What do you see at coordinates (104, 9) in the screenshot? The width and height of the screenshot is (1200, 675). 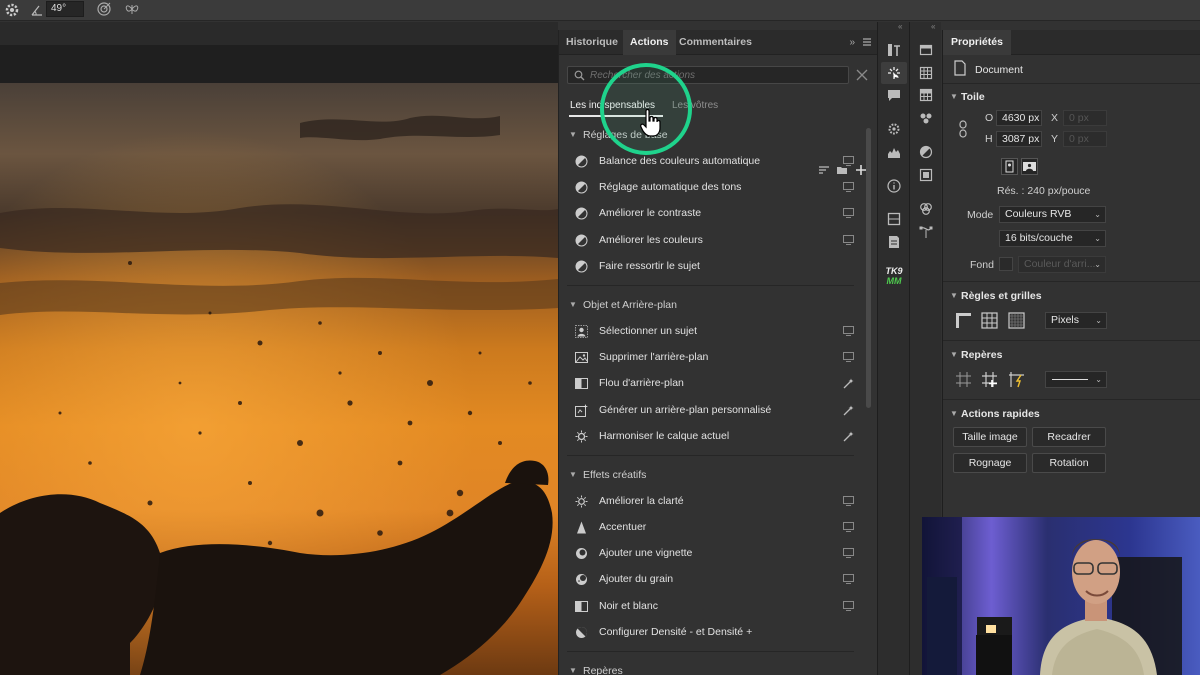 I see `target-icon` at bounding box center [104, 9].